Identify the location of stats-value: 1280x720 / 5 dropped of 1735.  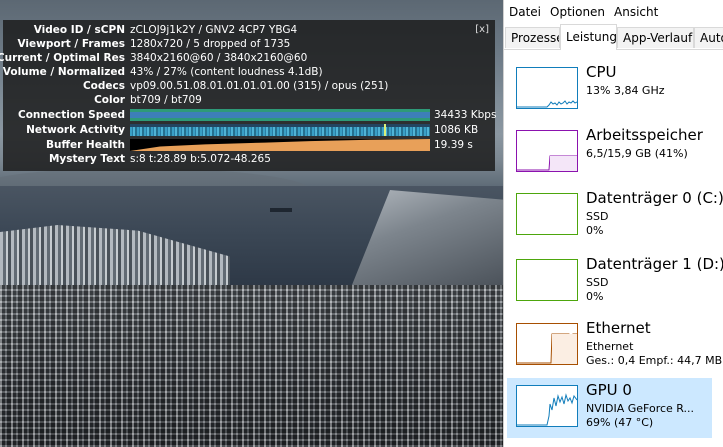
(210, 44).